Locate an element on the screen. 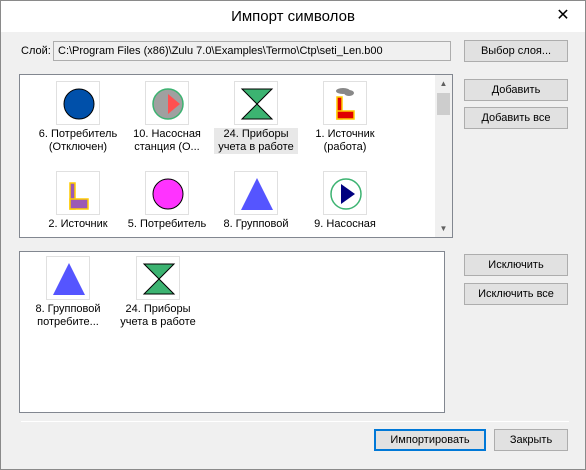 Image resolution: width=586 pixels, height=470 pixels. close-icon: ✕ is located at coordinates (563, 16).